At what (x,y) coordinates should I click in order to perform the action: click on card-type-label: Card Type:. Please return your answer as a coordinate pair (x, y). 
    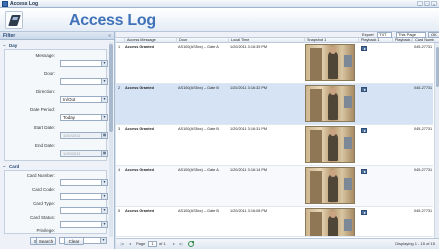
    Looking at the image, I should click on (44, 203).